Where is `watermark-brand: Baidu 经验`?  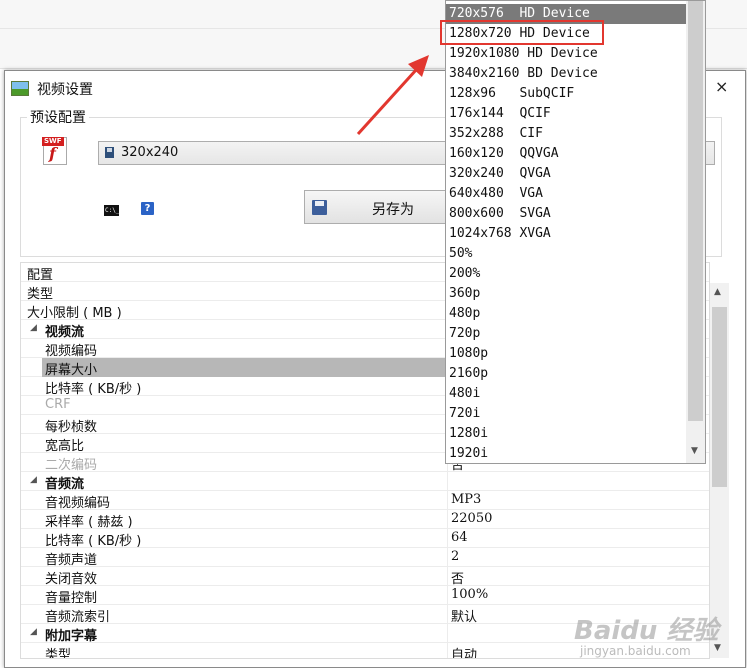 watermark-brand: Baidu 经验 is located at coordinates (646, 631).